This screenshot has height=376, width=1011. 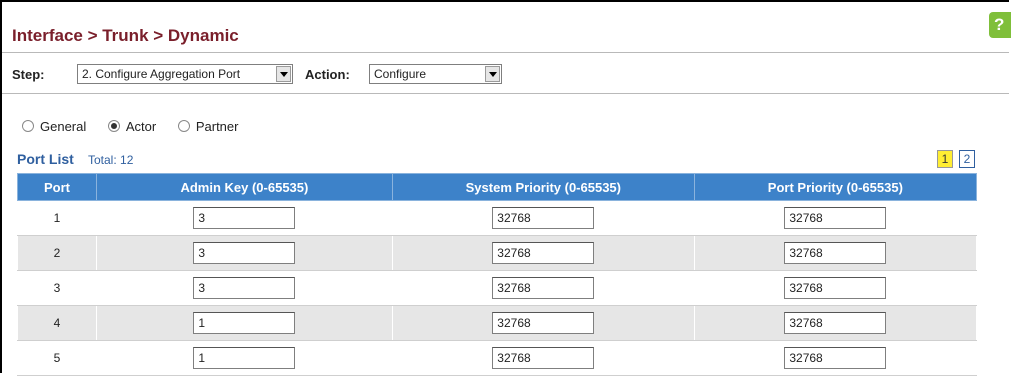 I want to click on port-cell: 2, so click(x=57, y=253).